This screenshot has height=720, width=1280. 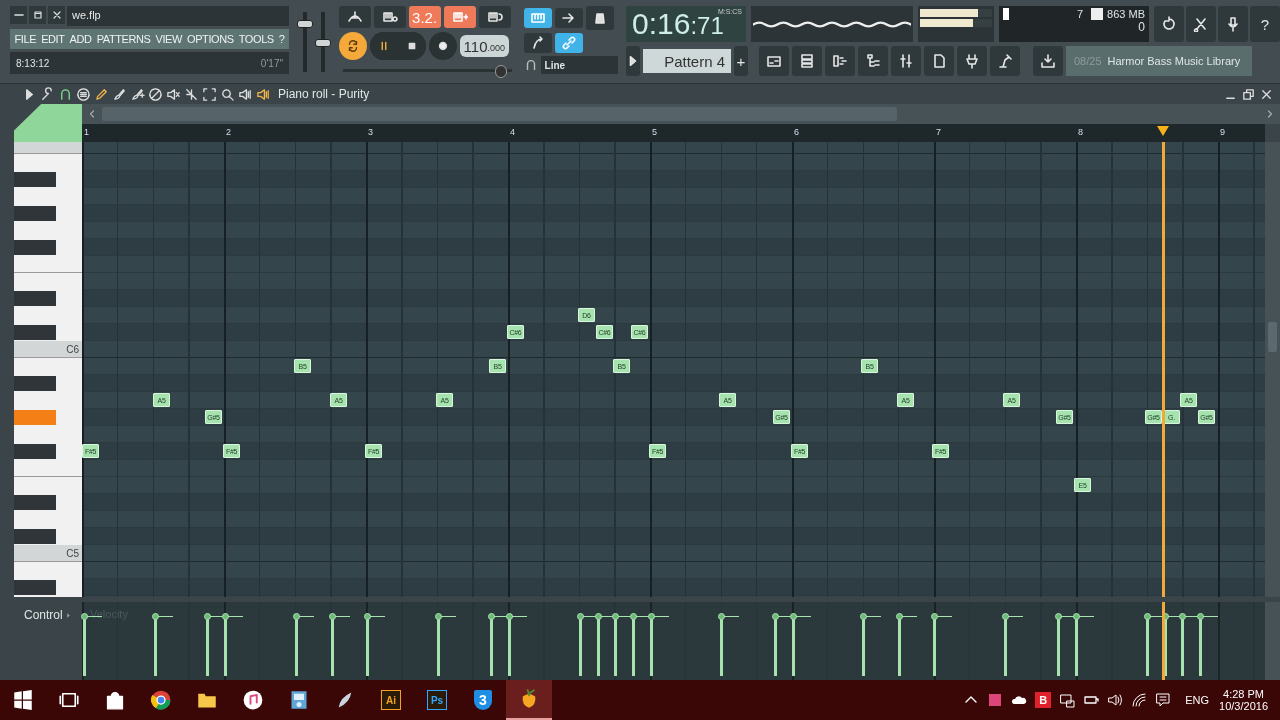 I want to click on menu-item: PATTERNS, so click(x=123, y=39).